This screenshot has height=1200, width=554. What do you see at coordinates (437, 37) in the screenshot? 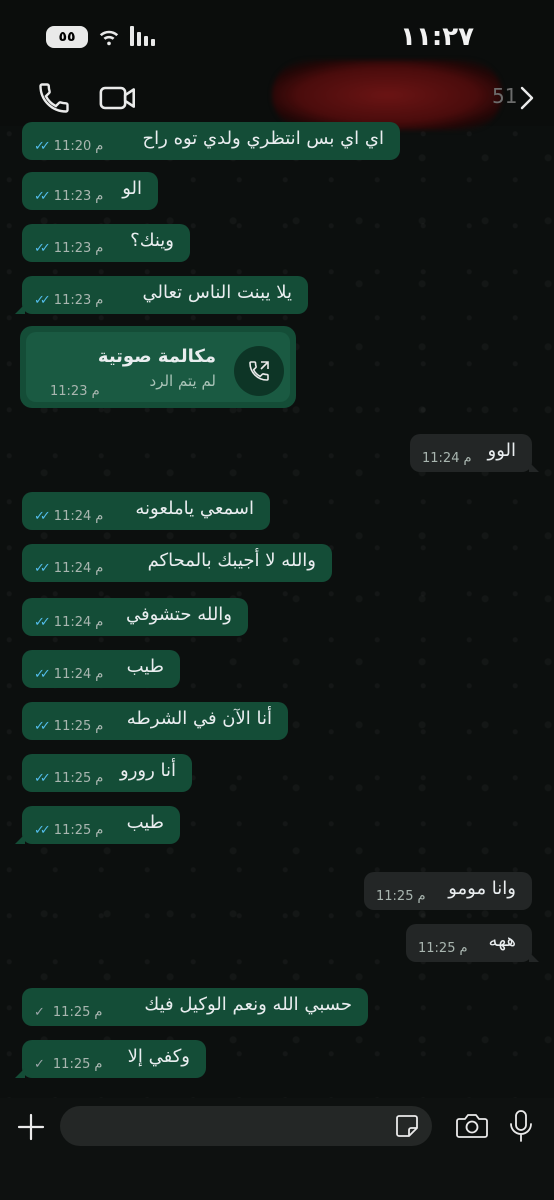
I see `status-time: ١١:٢٧` at bounding box center [437, 37].